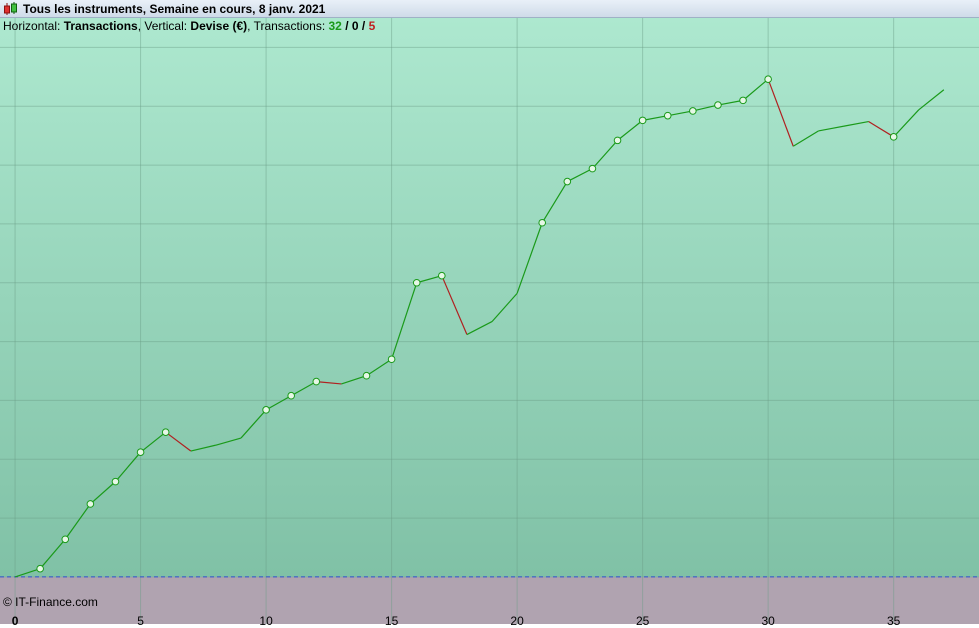  Describe the element at coordinates (266, 621) in the screenshot. I see `x-tick-label: 10` at that location.